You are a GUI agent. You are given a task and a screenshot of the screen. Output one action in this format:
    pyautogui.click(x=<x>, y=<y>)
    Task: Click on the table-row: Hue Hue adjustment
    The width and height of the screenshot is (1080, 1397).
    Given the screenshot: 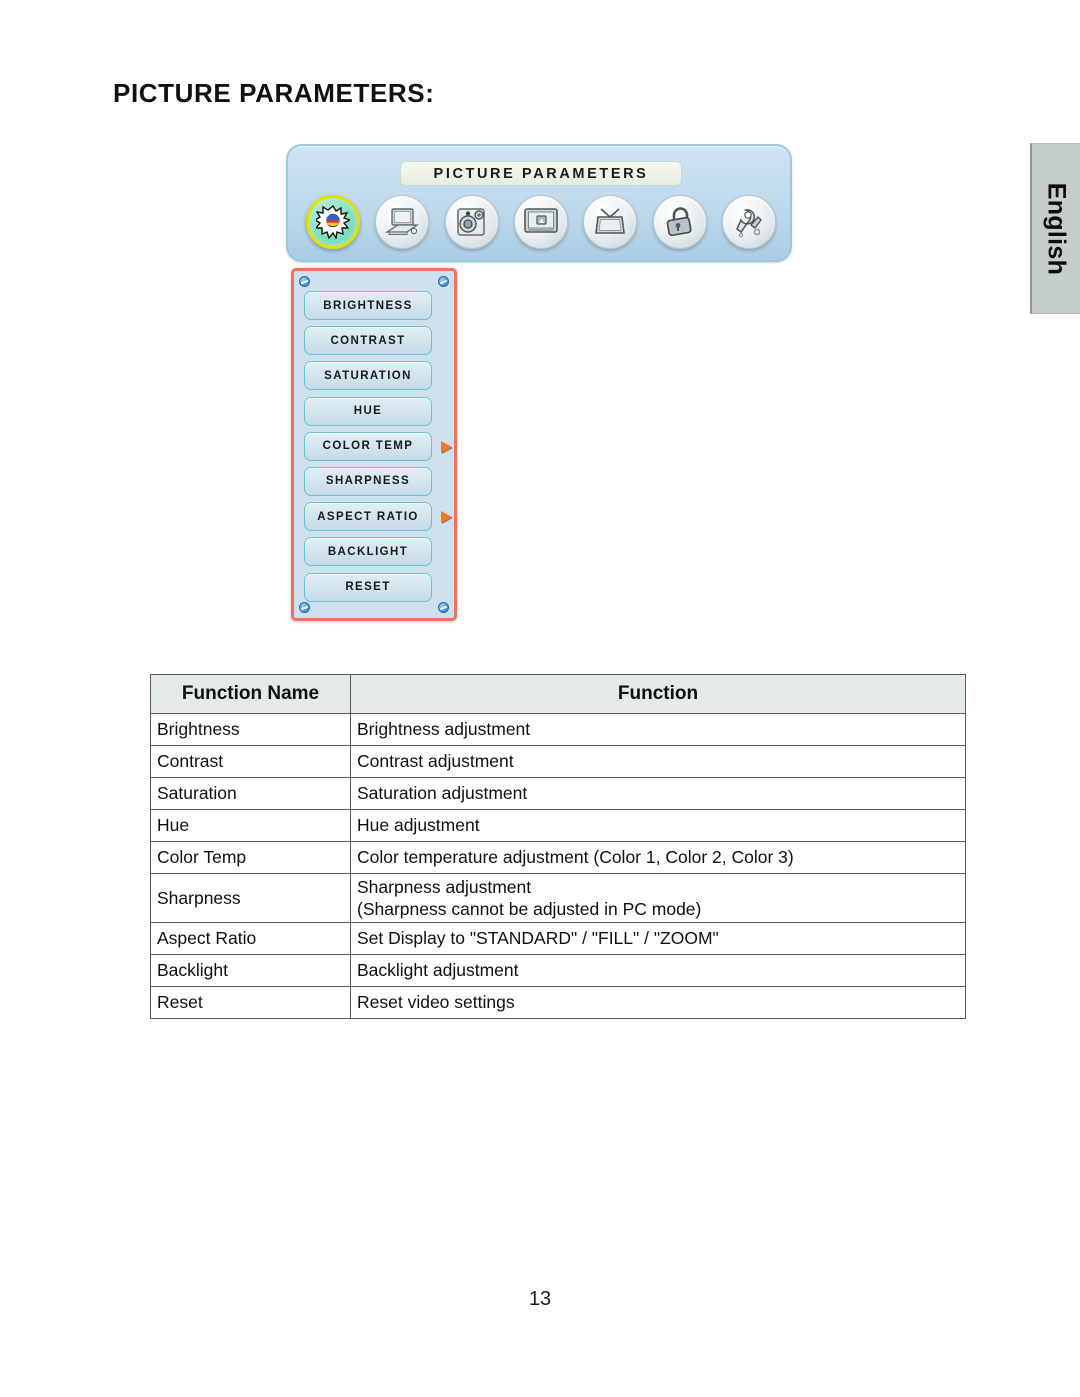 What is the action you would take?
    pyautogui.click(x=558, y=825)
    